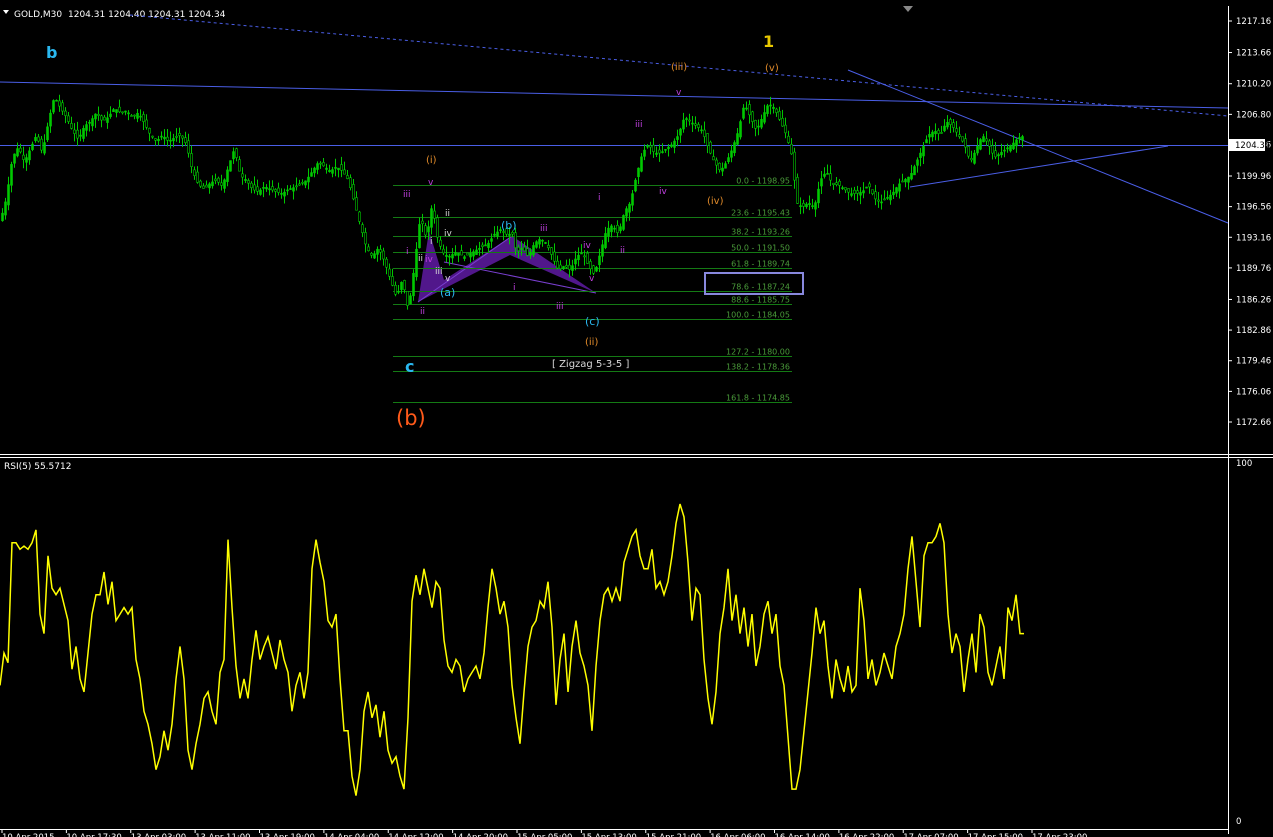 The width and height of the screenshot is (1273, 837). I want to click on time-tick-label: 14 Apr 20:00, so click(480, 835).